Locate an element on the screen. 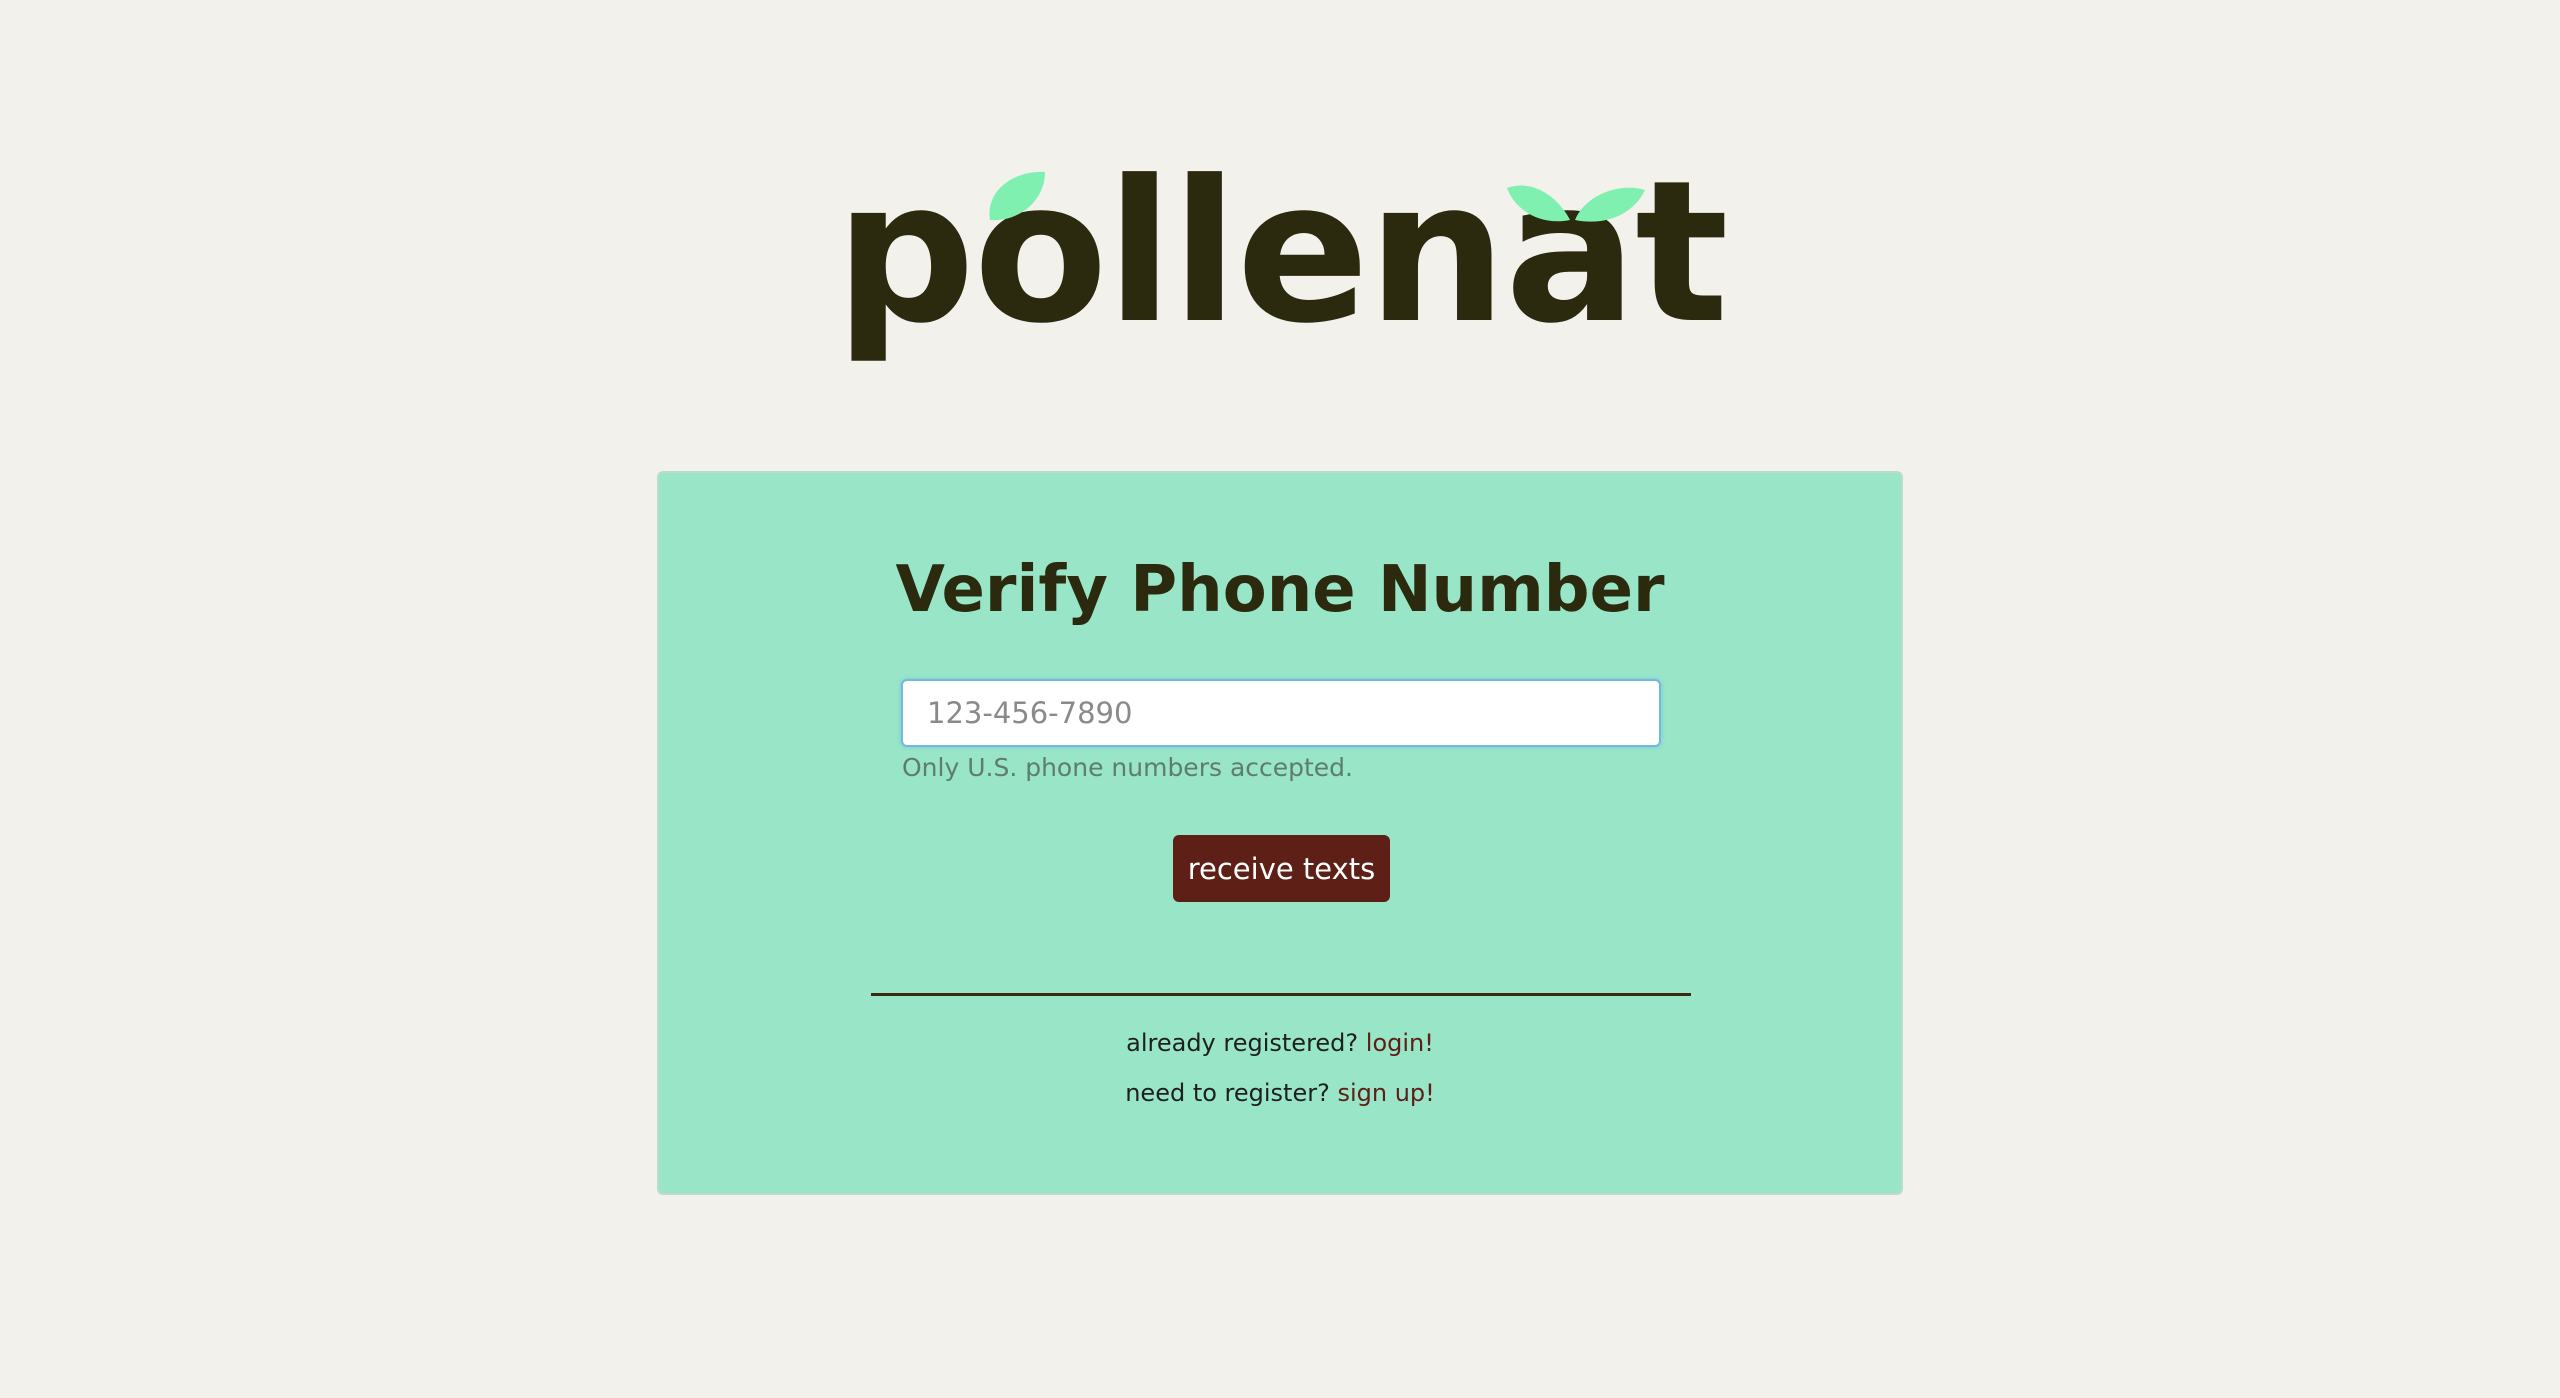  phone-help-text: Only U.S. phone numbers accepted. is located at coordinates (1128, 767).